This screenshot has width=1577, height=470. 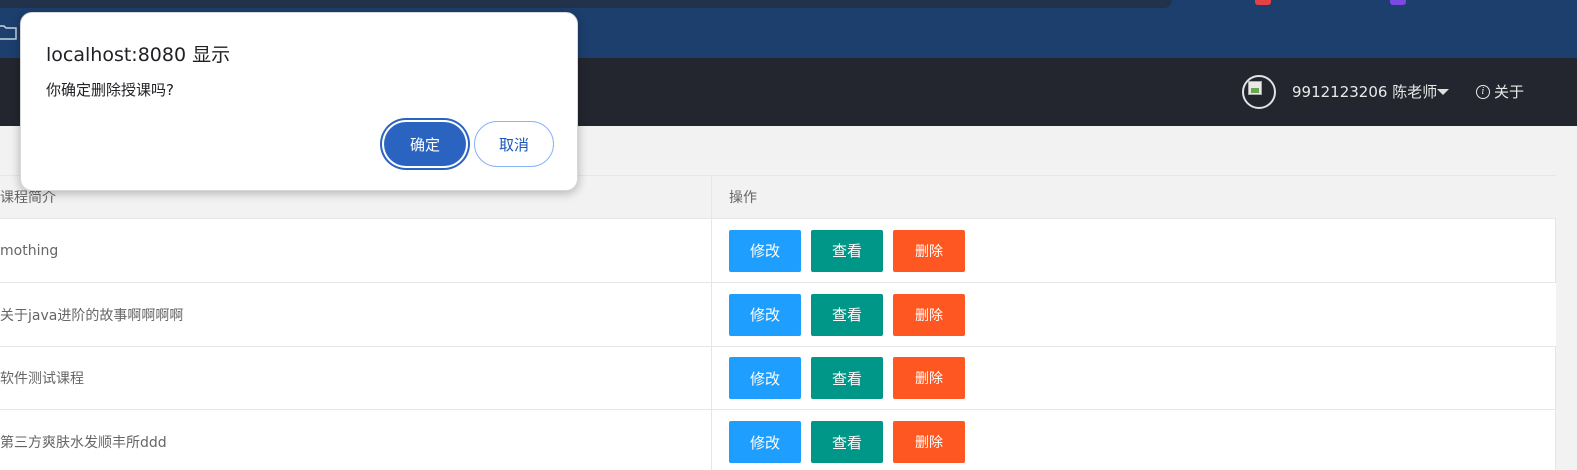 I want to click on course-intro: 软件测试课程, so click(x=356, y=378).